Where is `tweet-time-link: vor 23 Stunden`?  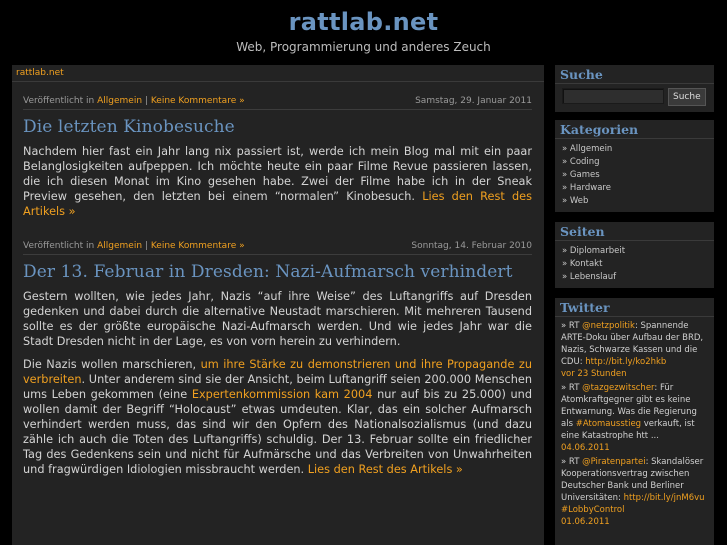 tweet-time-link: vor 23 Stunden is located at coordinates (593, 374).